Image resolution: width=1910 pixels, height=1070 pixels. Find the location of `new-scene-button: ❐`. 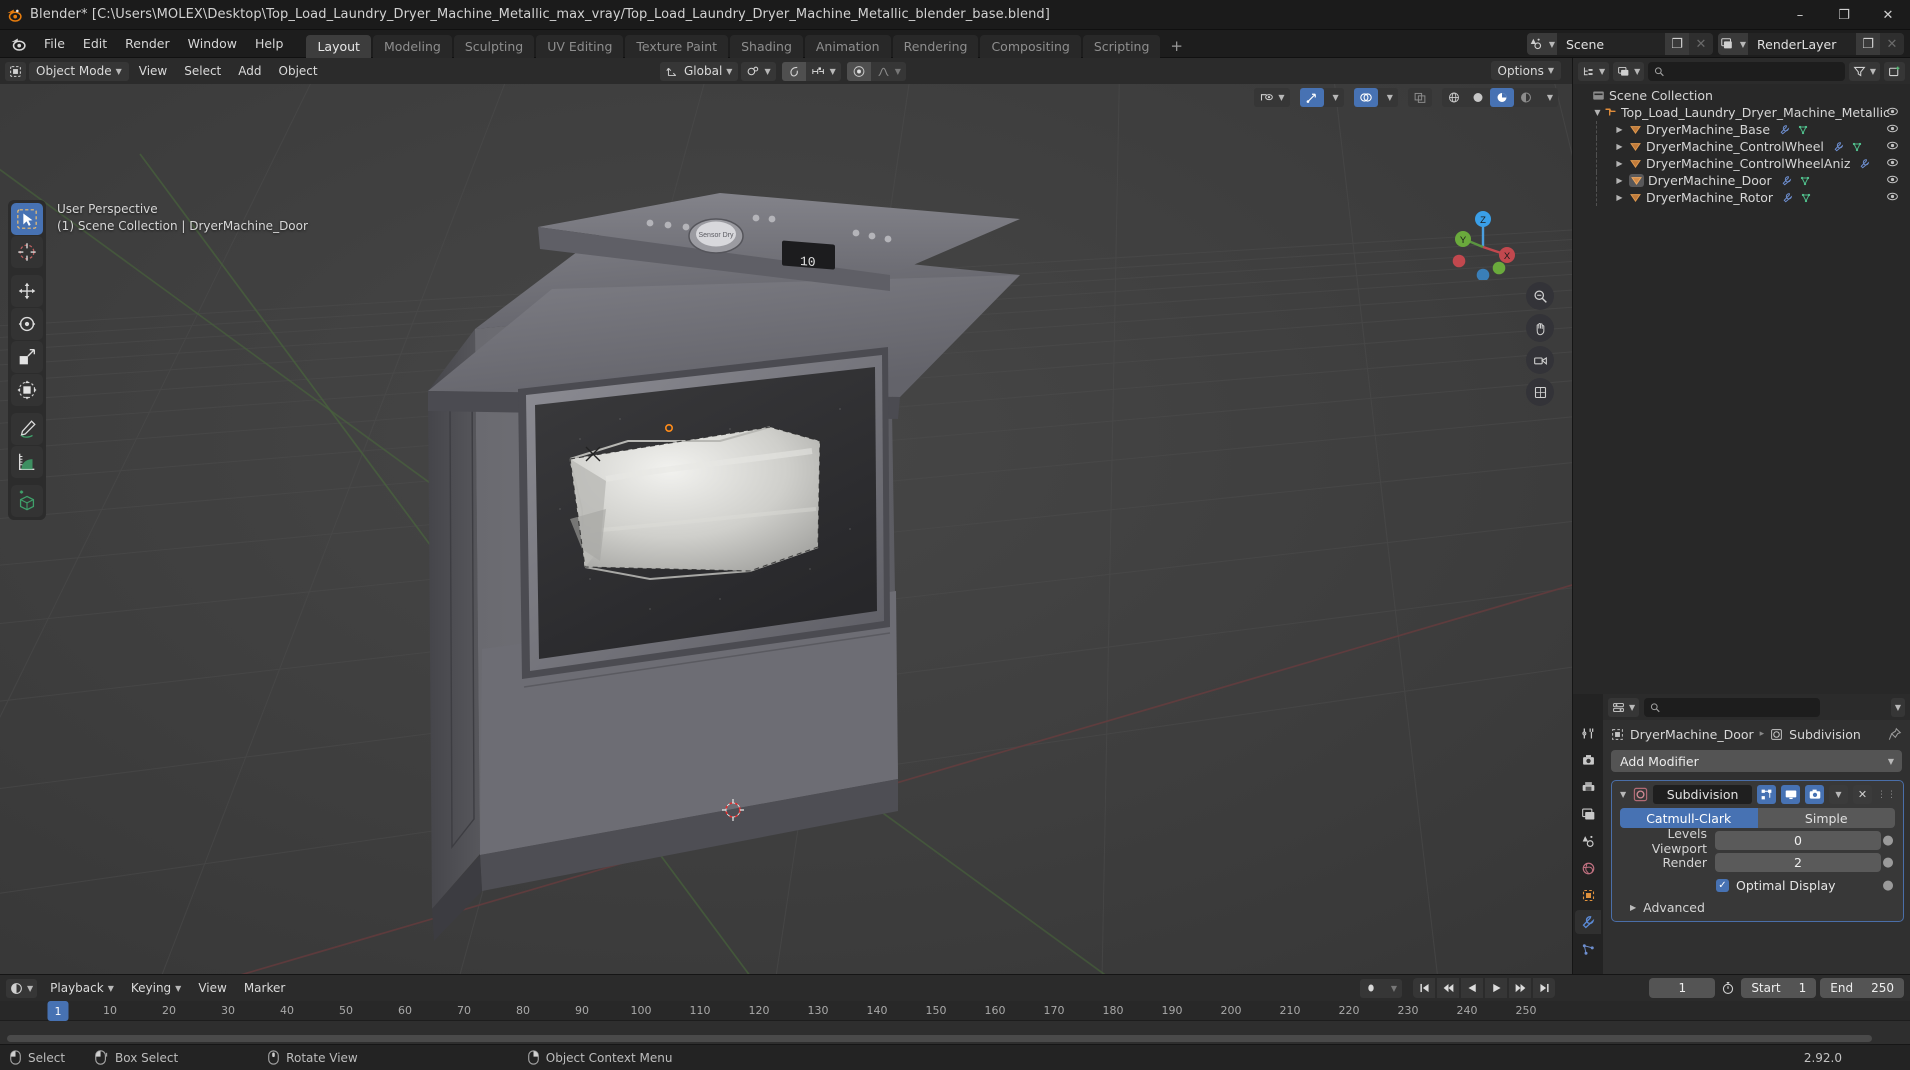

new-scene-button: ❐ is located at coordinates (1677, 44).